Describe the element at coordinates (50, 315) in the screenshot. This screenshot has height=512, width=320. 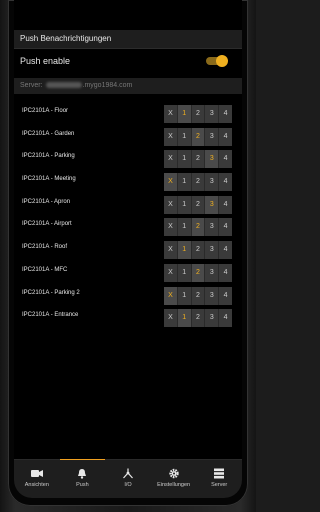
I see `camera-label: IPC2101A - Entrance` at that location.